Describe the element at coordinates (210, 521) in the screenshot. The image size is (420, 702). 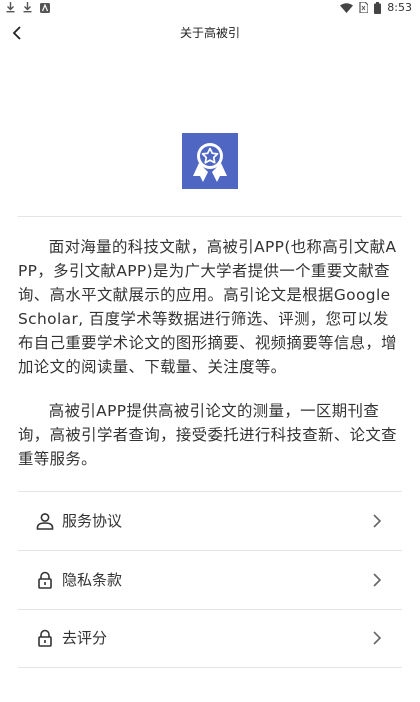
I see `menu-item-service-agreement: 服务协议` at that location.